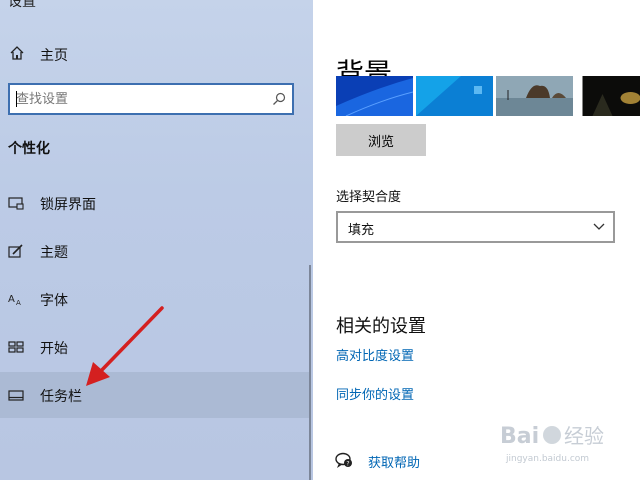  I want to click on sidebar-item-label: 字体, so click(54, 301).